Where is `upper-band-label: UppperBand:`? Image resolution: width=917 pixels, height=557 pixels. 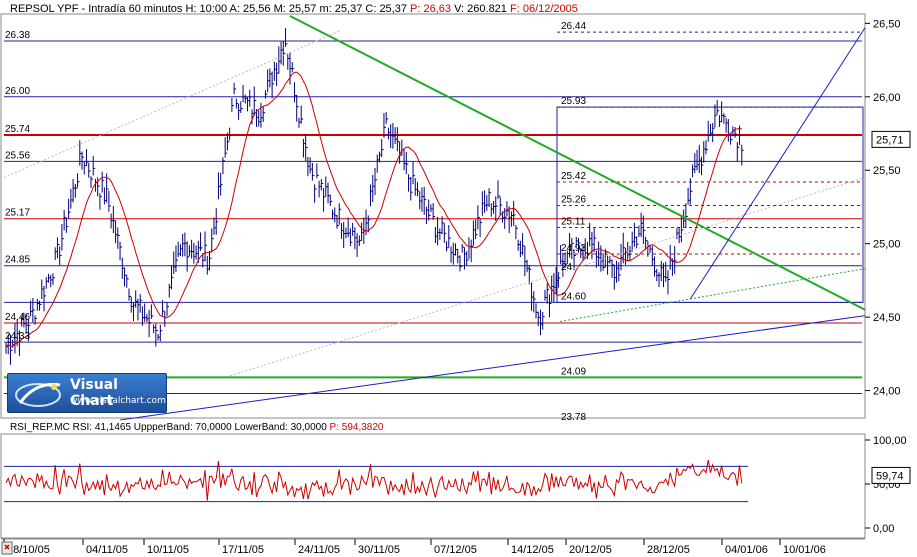
upper-band-label: UppperBand: is located at coordinates (163, 427).